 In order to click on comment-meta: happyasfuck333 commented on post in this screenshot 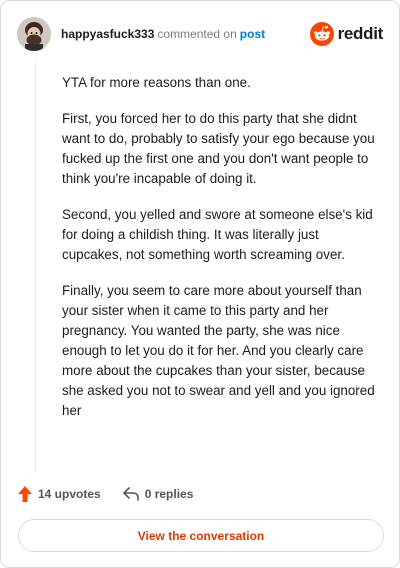, I will do `click(163, 34)`.